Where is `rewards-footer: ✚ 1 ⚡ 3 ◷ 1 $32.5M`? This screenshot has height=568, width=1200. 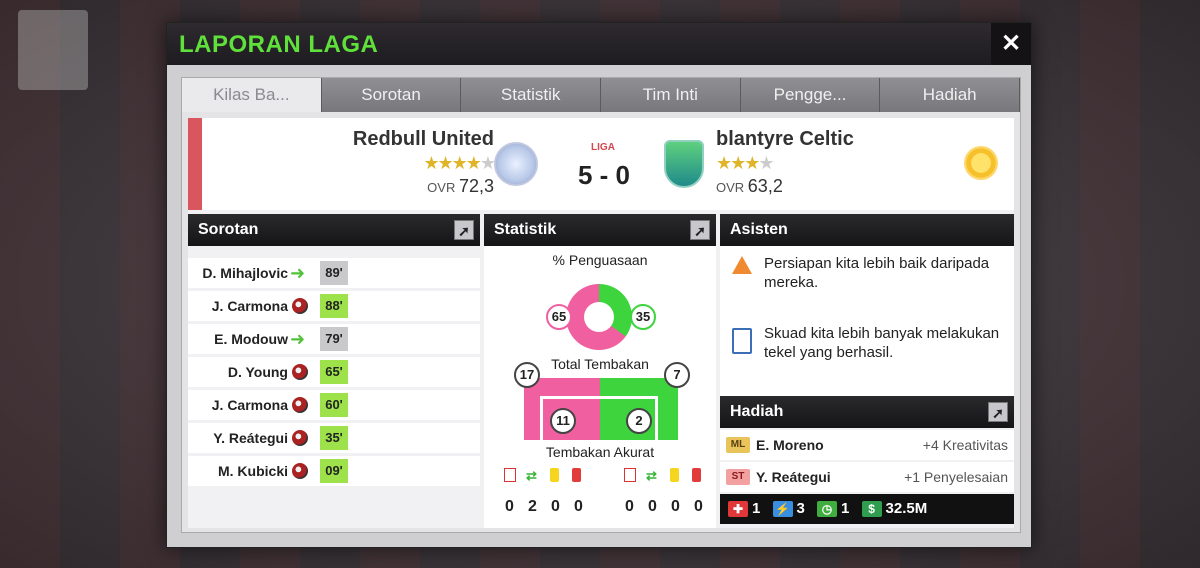 rewards-footer: ✚ 1 ⚡ 3 ◷ 1 $32.5M is located at coordinates (867, 509).